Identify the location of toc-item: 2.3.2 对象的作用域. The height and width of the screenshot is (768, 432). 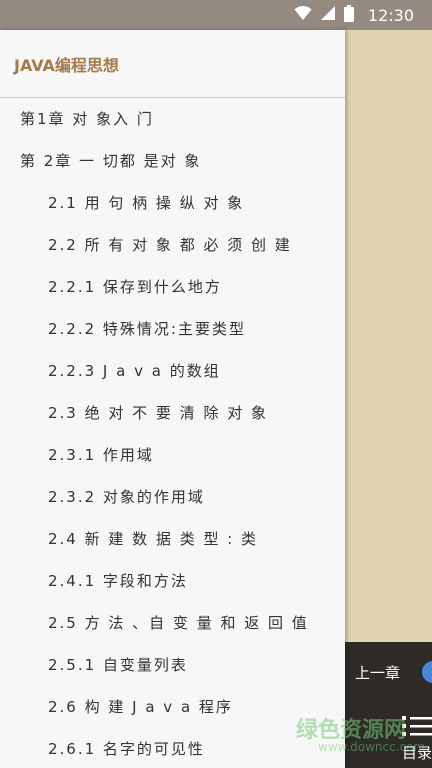
(172, 497).